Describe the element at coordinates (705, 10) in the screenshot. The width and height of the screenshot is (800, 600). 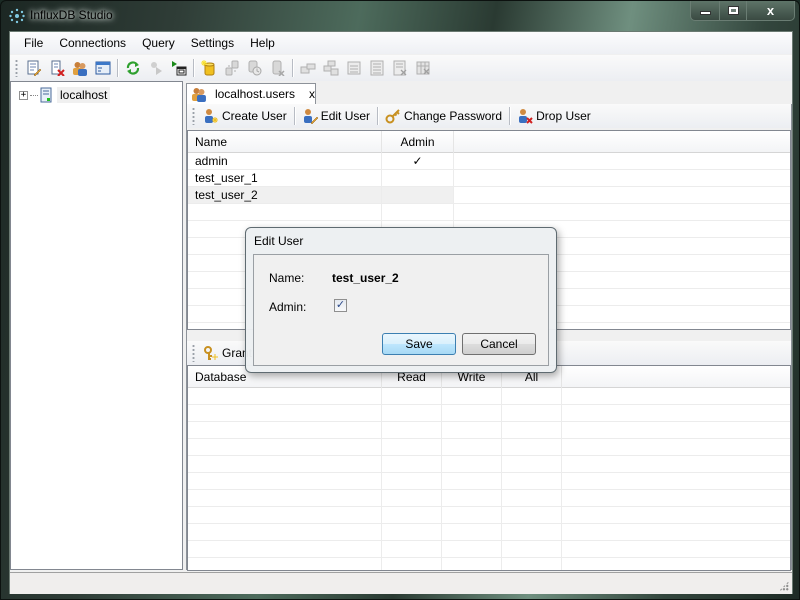
I see `minimize-button` at that location.